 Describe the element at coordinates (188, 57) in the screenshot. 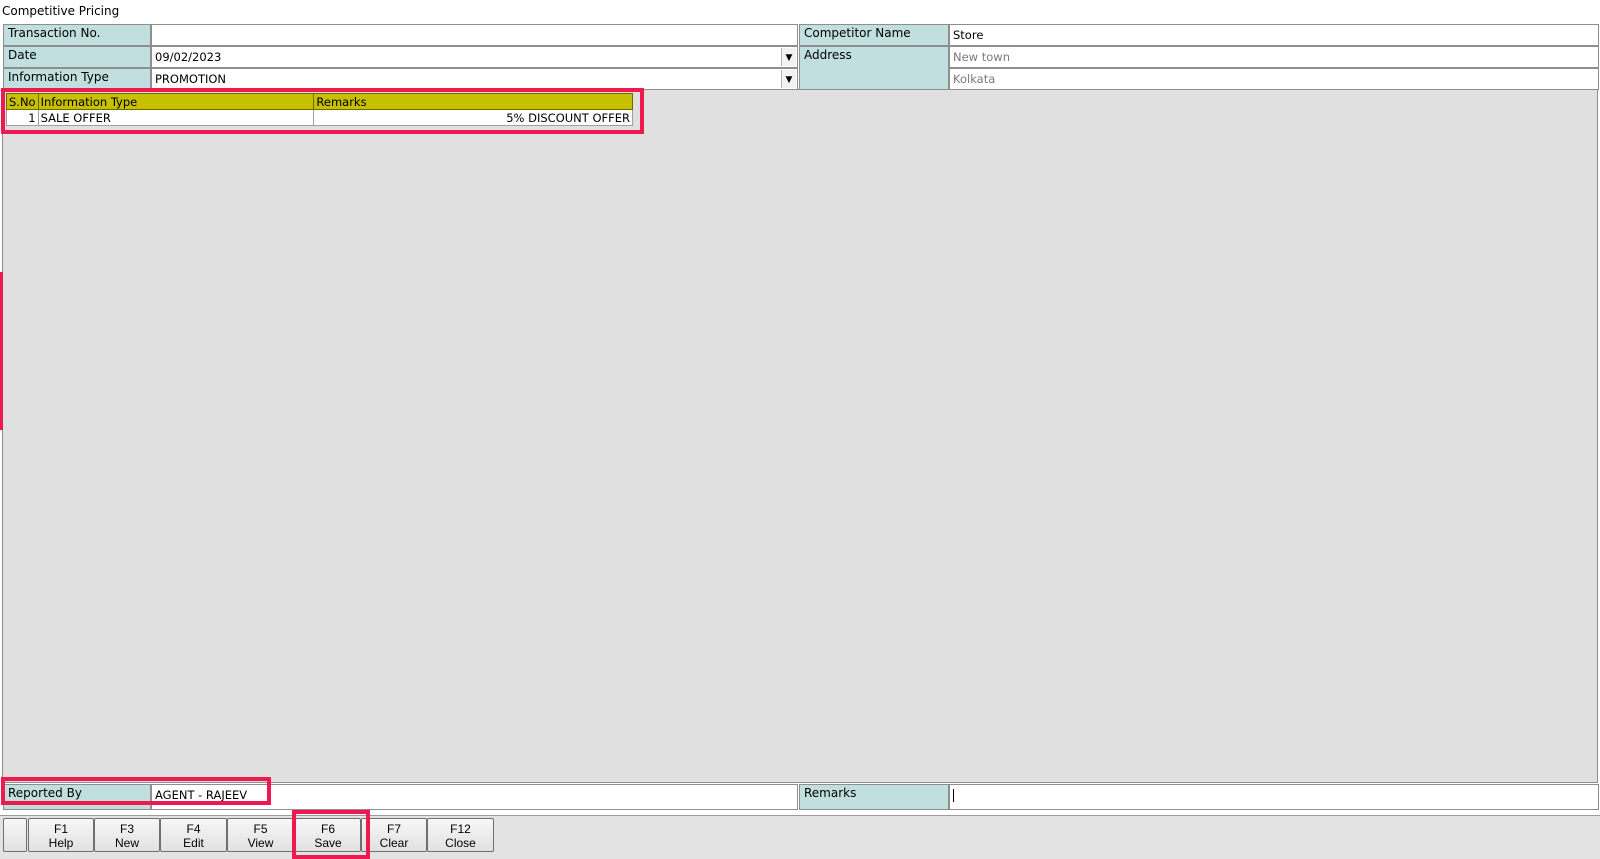

I see `date-value: 09/02/2023` at that location.